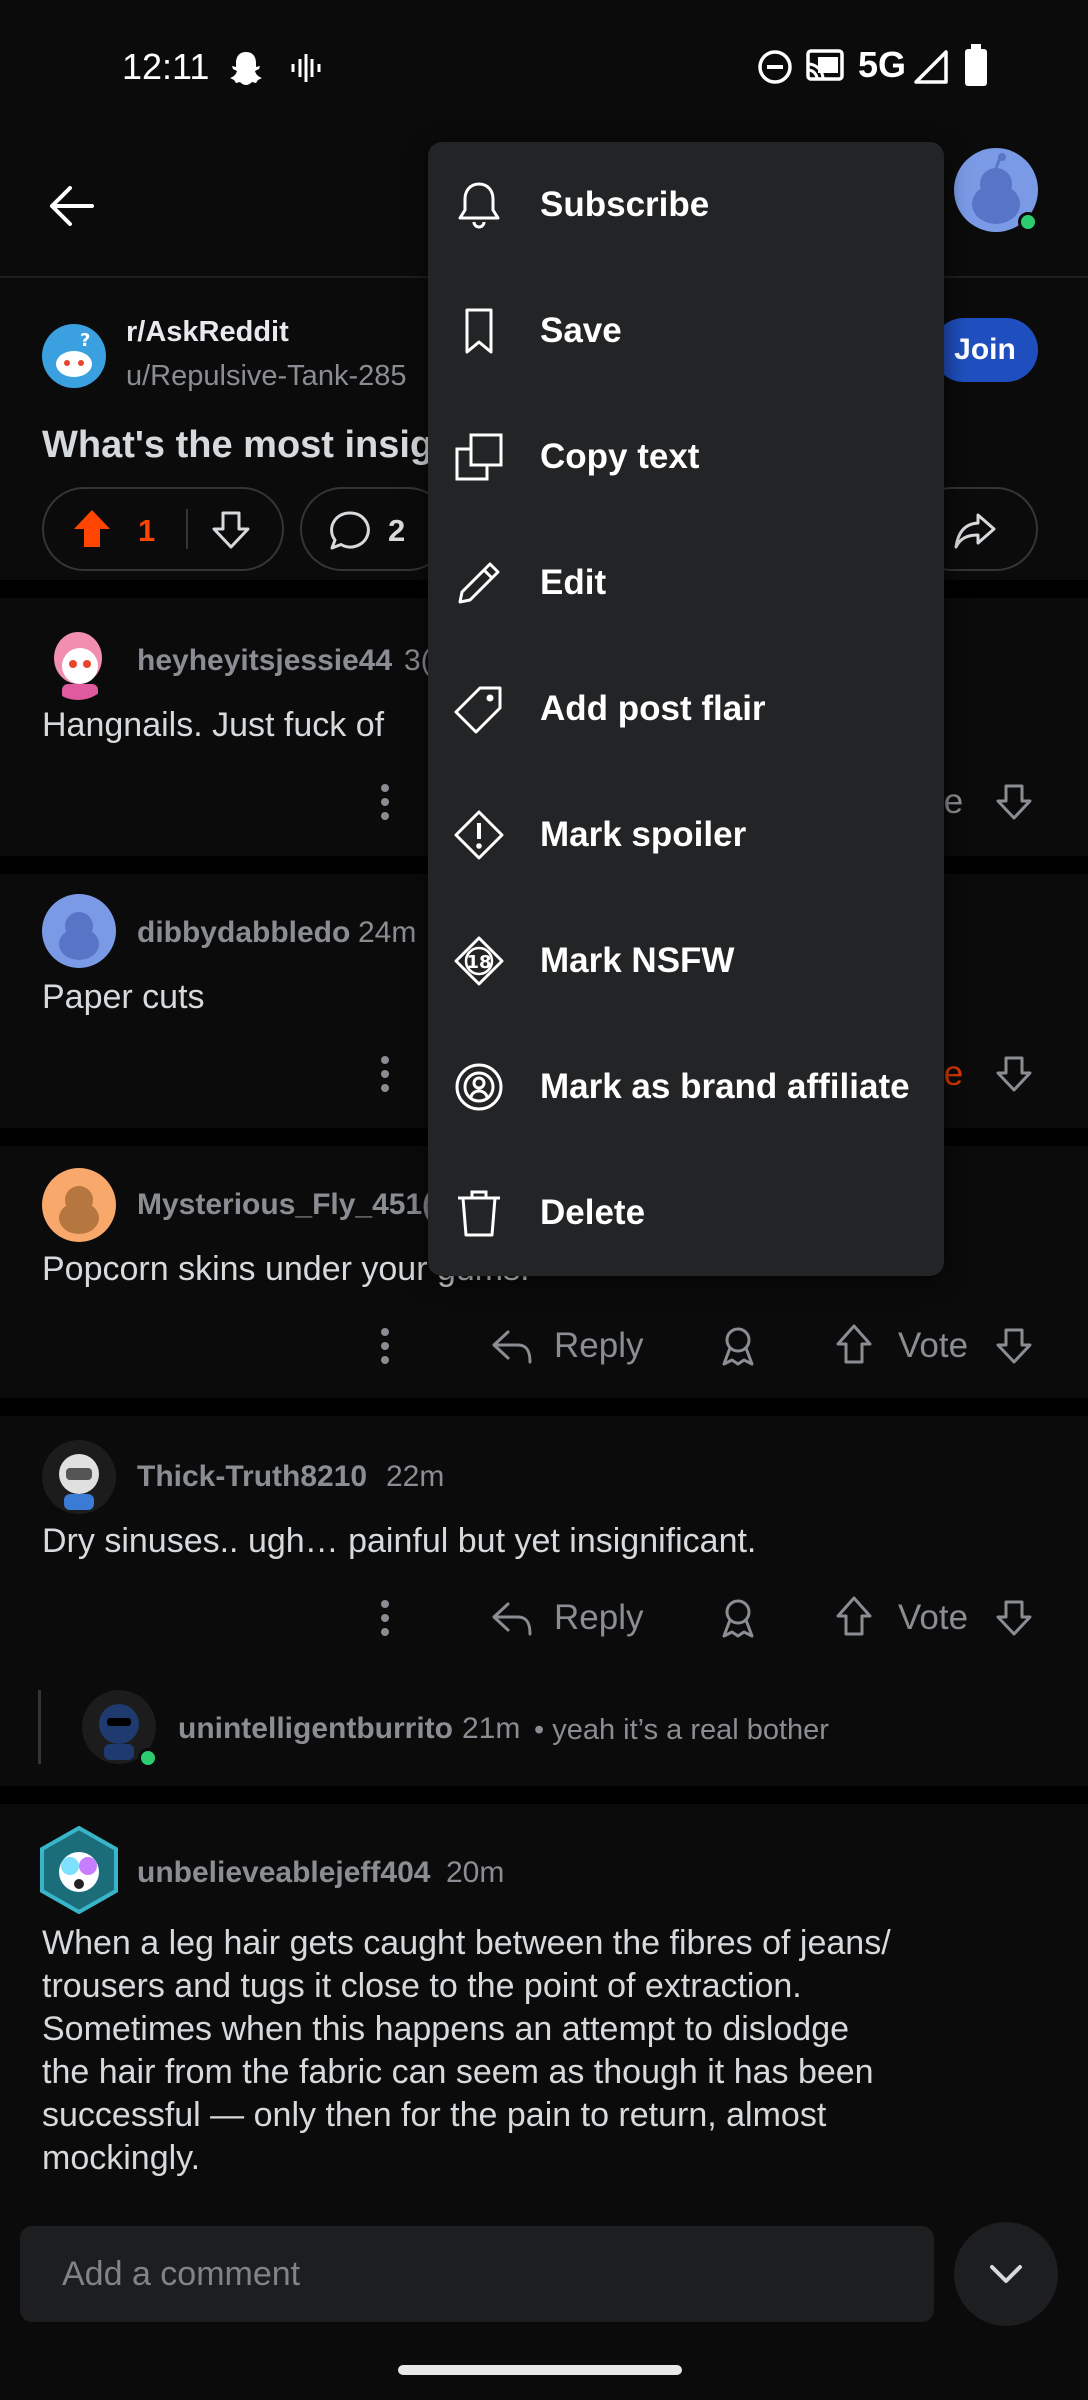 The width and height of the screenshot is (1088, 2400). I want to click on svg-text: 18, so click(478, 962).